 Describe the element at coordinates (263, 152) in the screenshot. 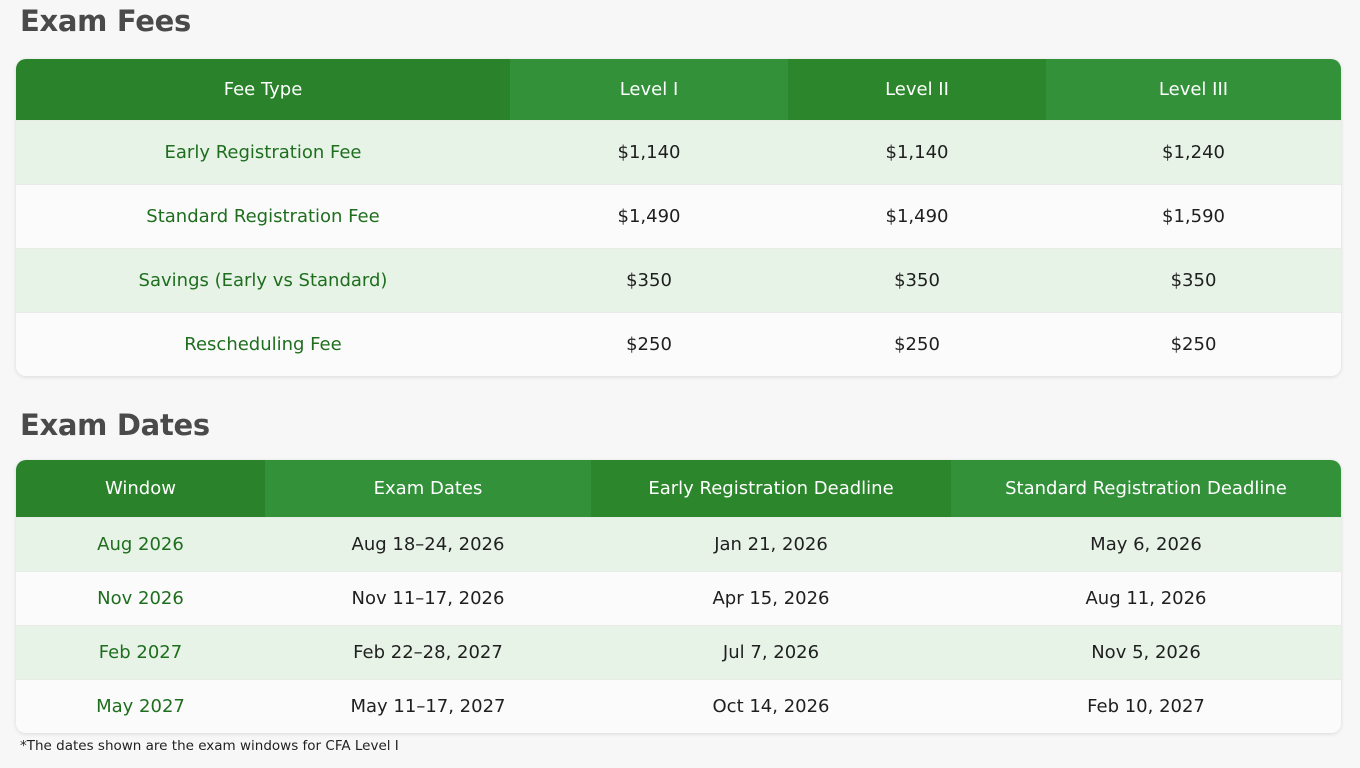

I see `fee-type-cell: Early Registration Fee` at that location.